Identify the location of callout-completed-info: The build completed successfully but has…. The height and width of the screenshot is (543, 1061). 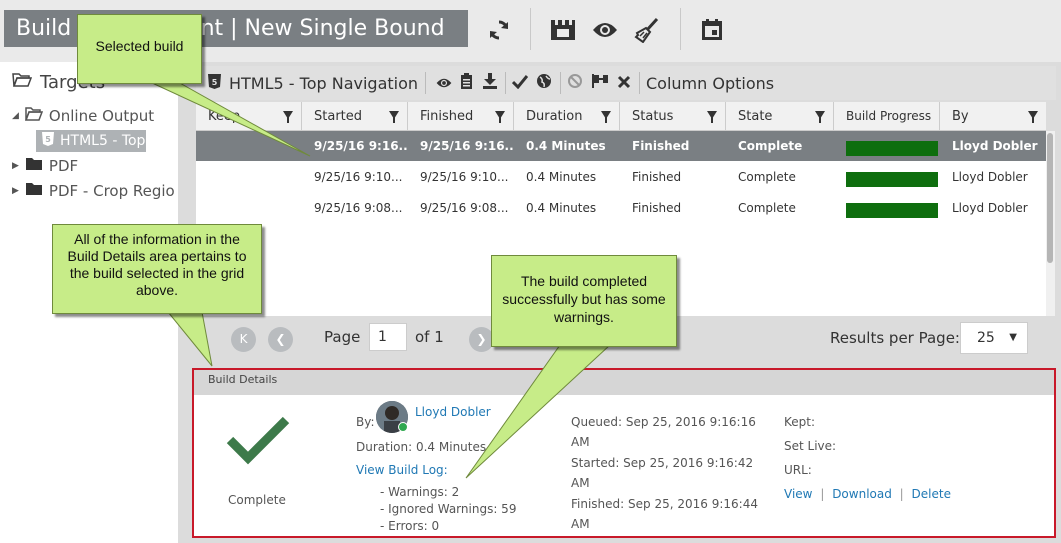
(584, 301).